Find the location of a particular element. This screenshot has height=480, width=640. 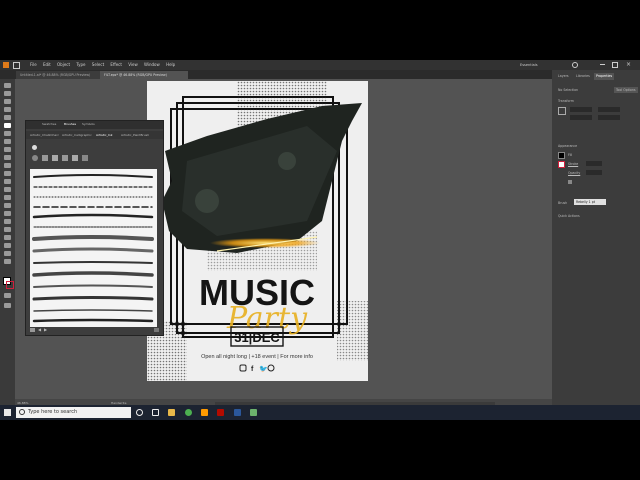

y-field is located at coordinates (581, 117).